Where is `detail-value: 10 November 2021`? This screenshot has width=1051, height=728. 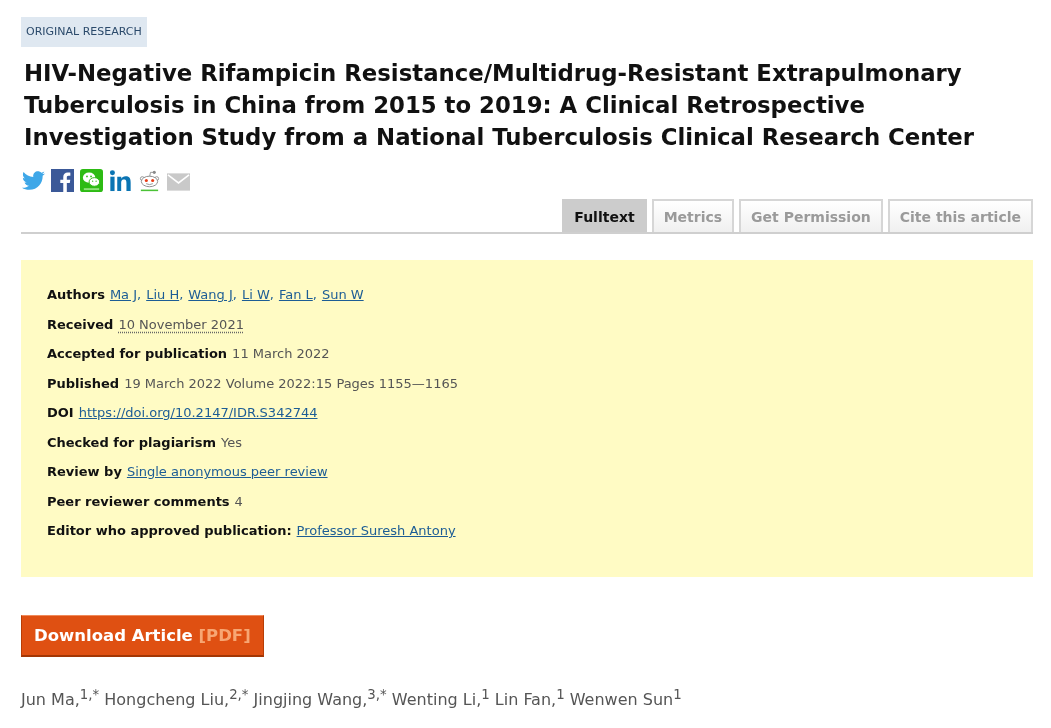
detail-value: 10 November 2021 is located at coordinates (181, 324).